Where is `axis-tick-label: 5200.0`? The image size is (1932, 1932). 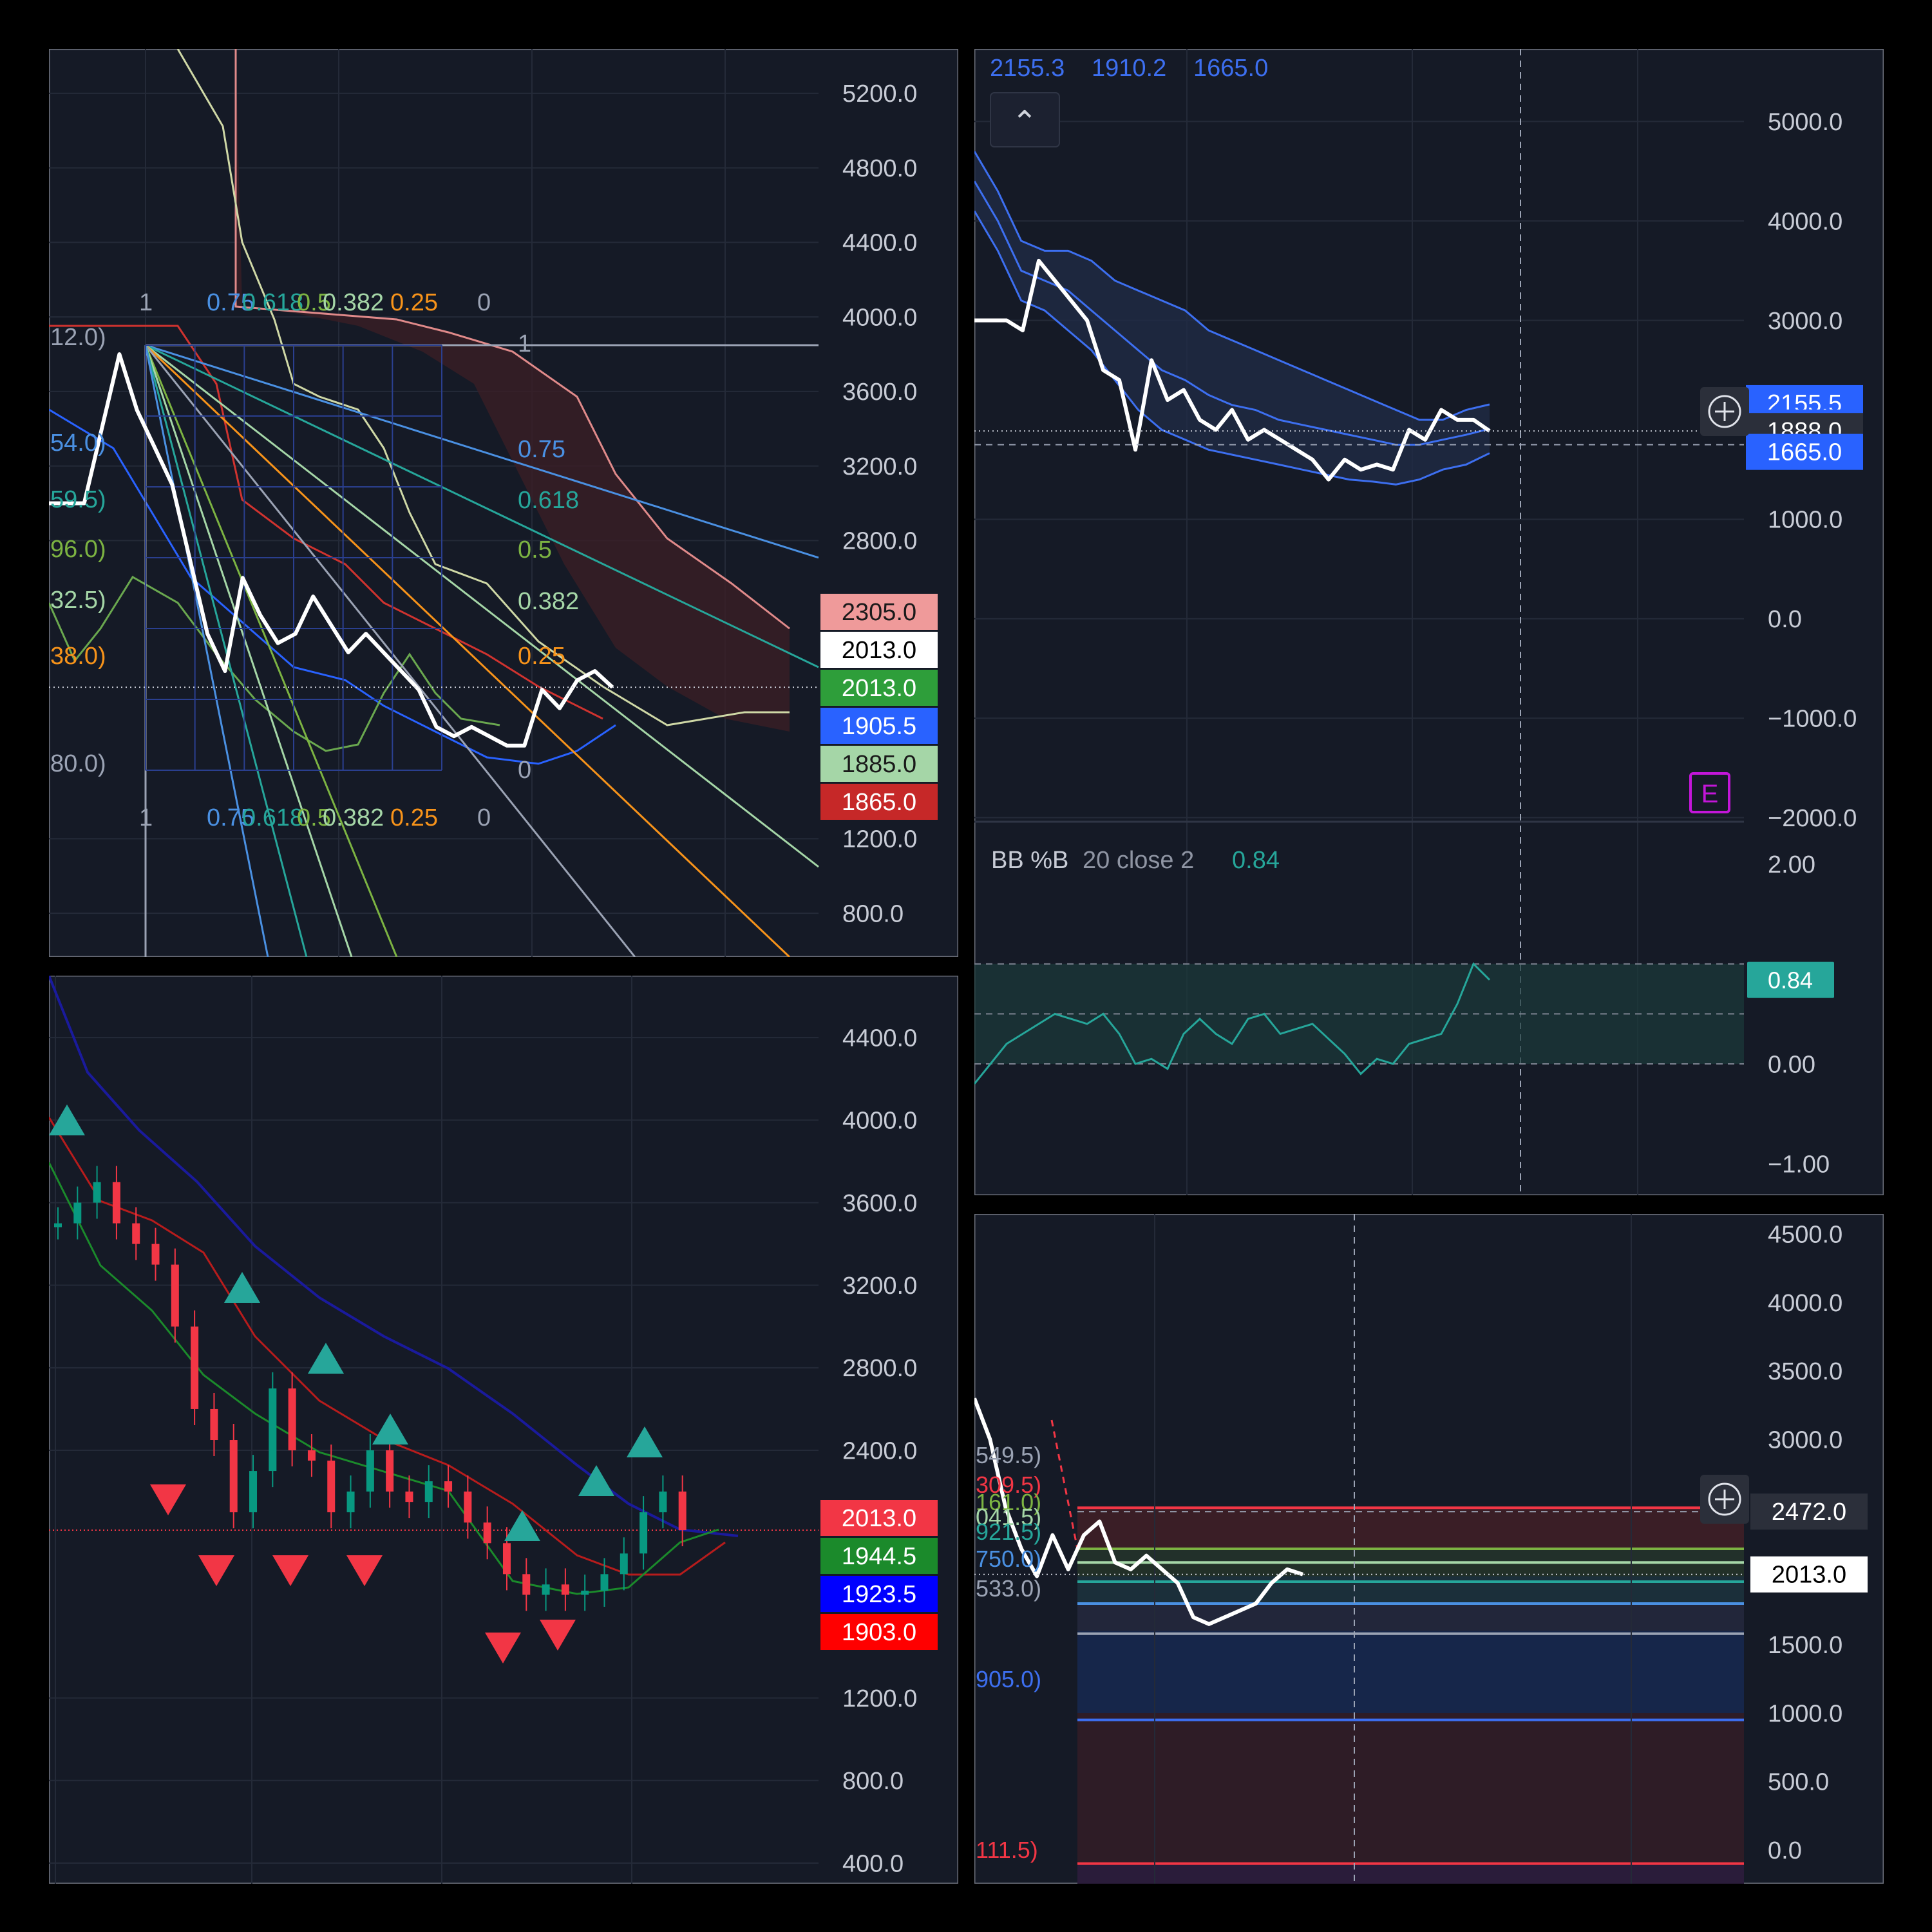
axis-tick-label: 5200.0 is located at coordinates (879, 94).